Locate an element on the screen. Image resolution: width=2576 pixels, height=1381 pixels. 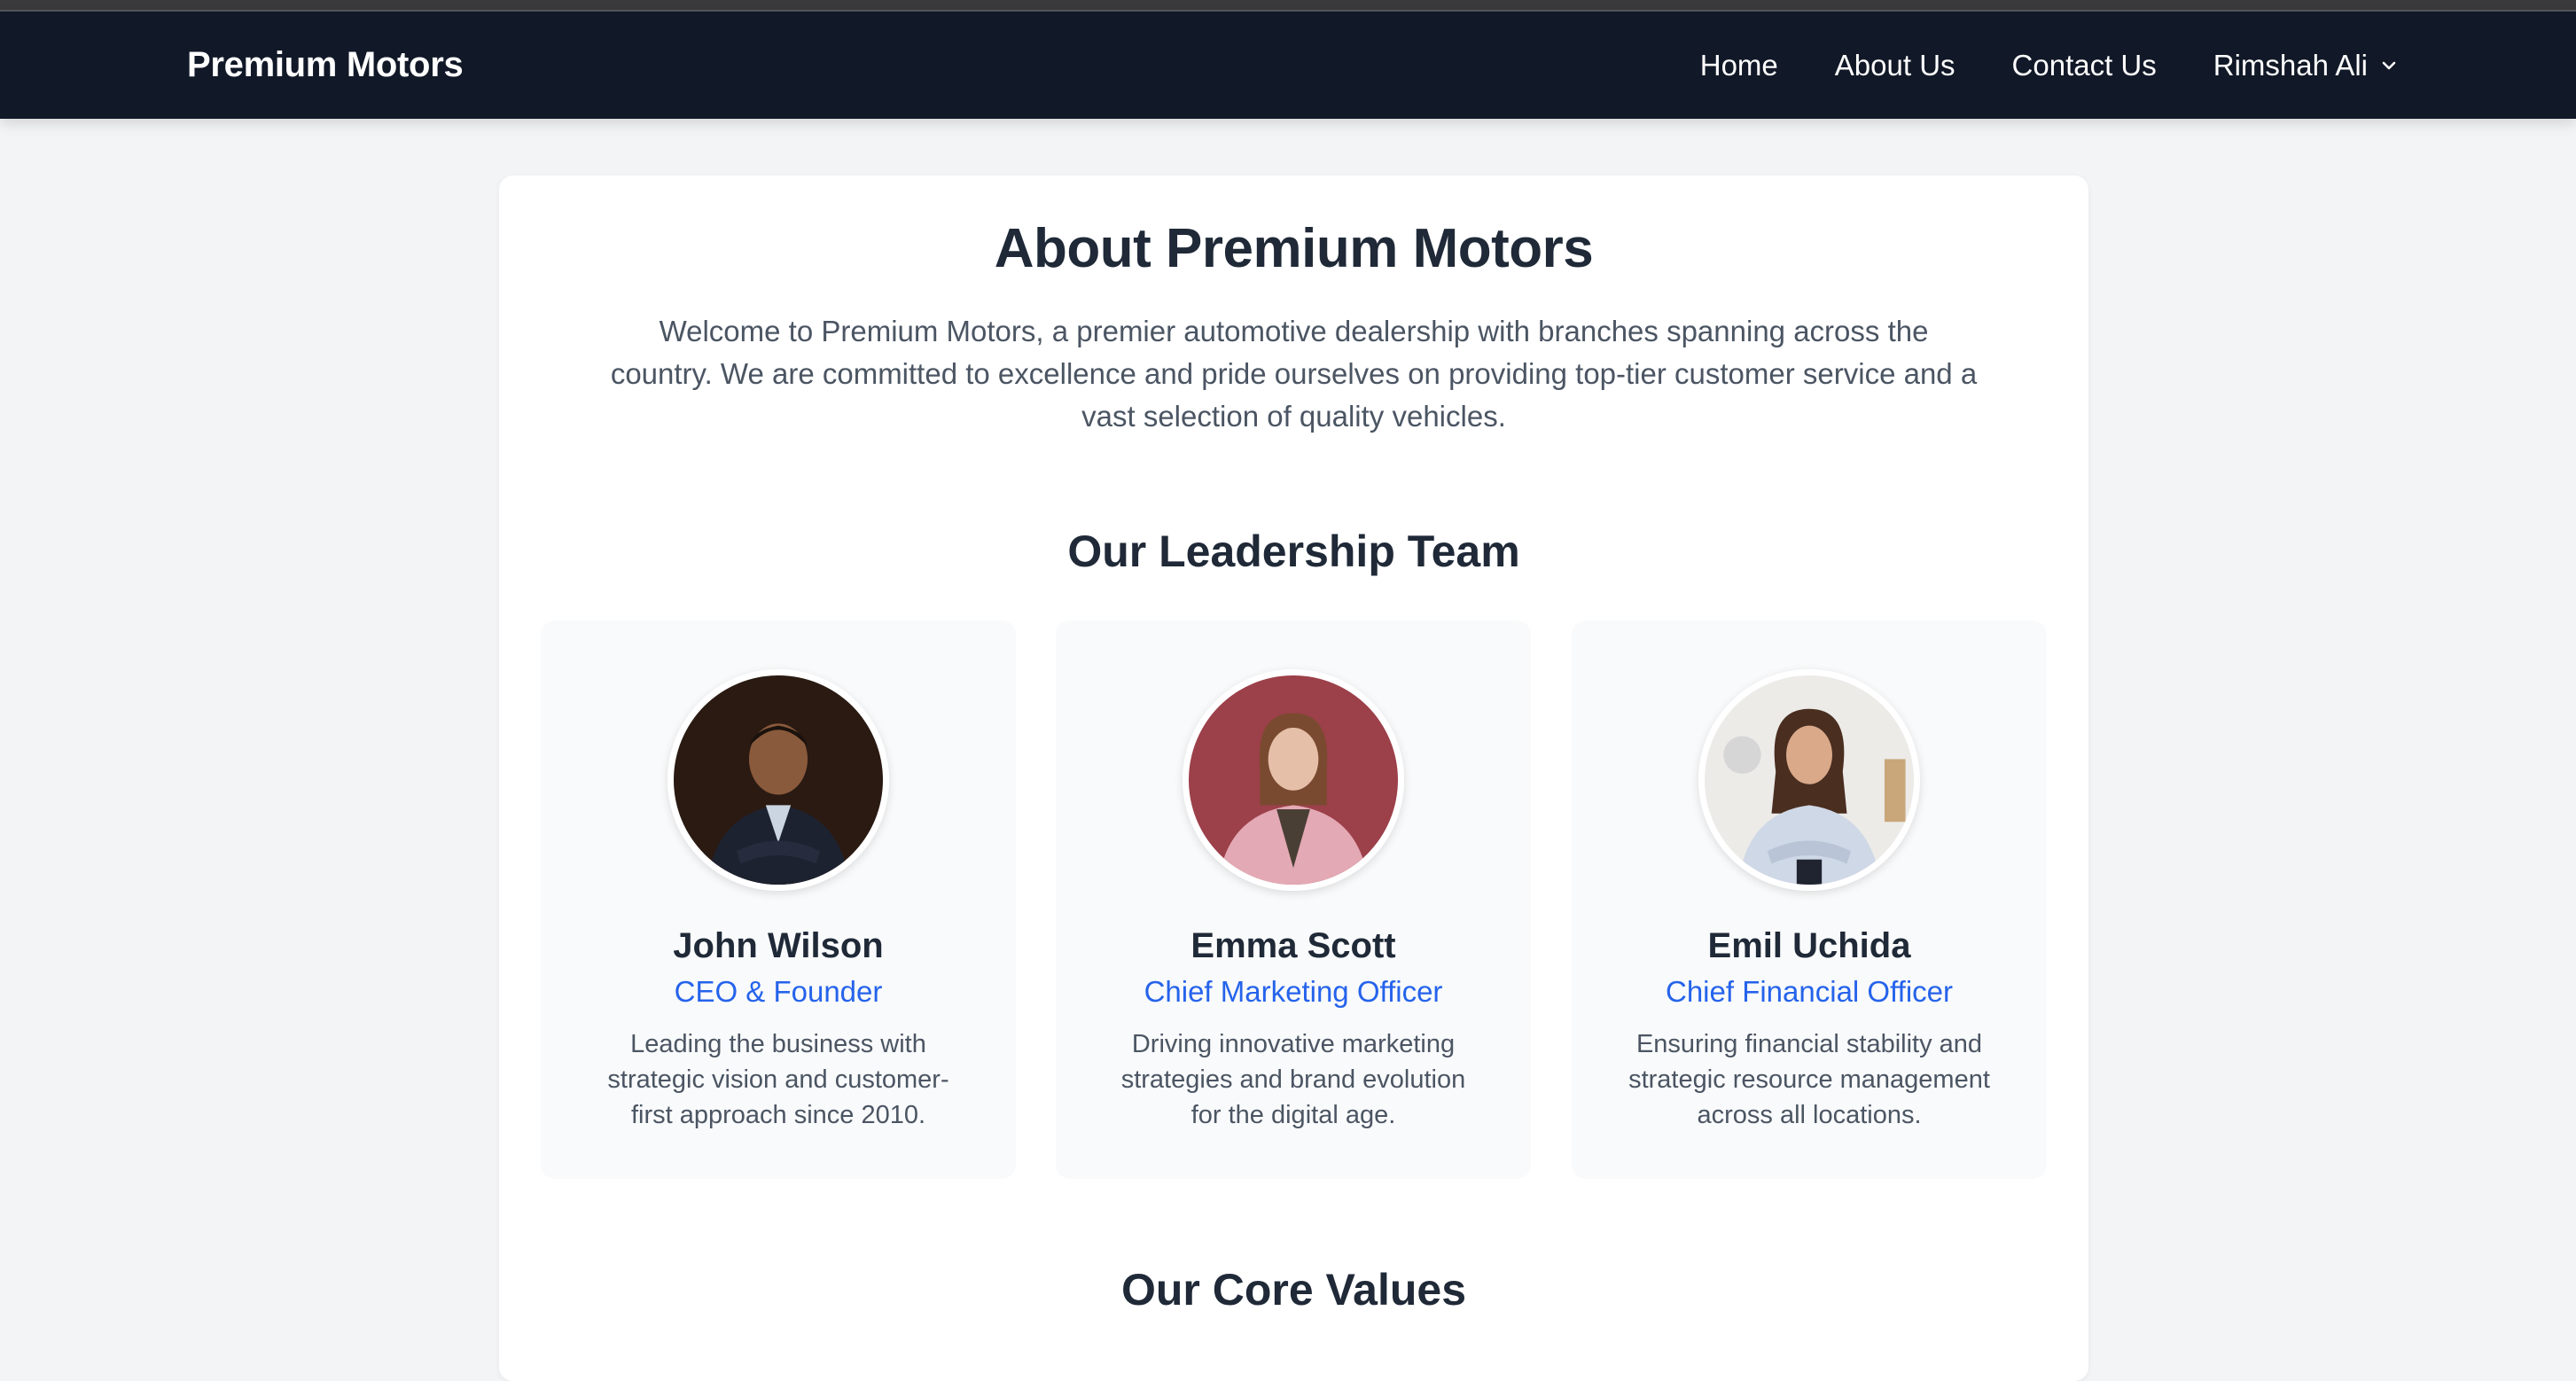
page-title: About Premium Motors is located at coordinates (1294, 248).